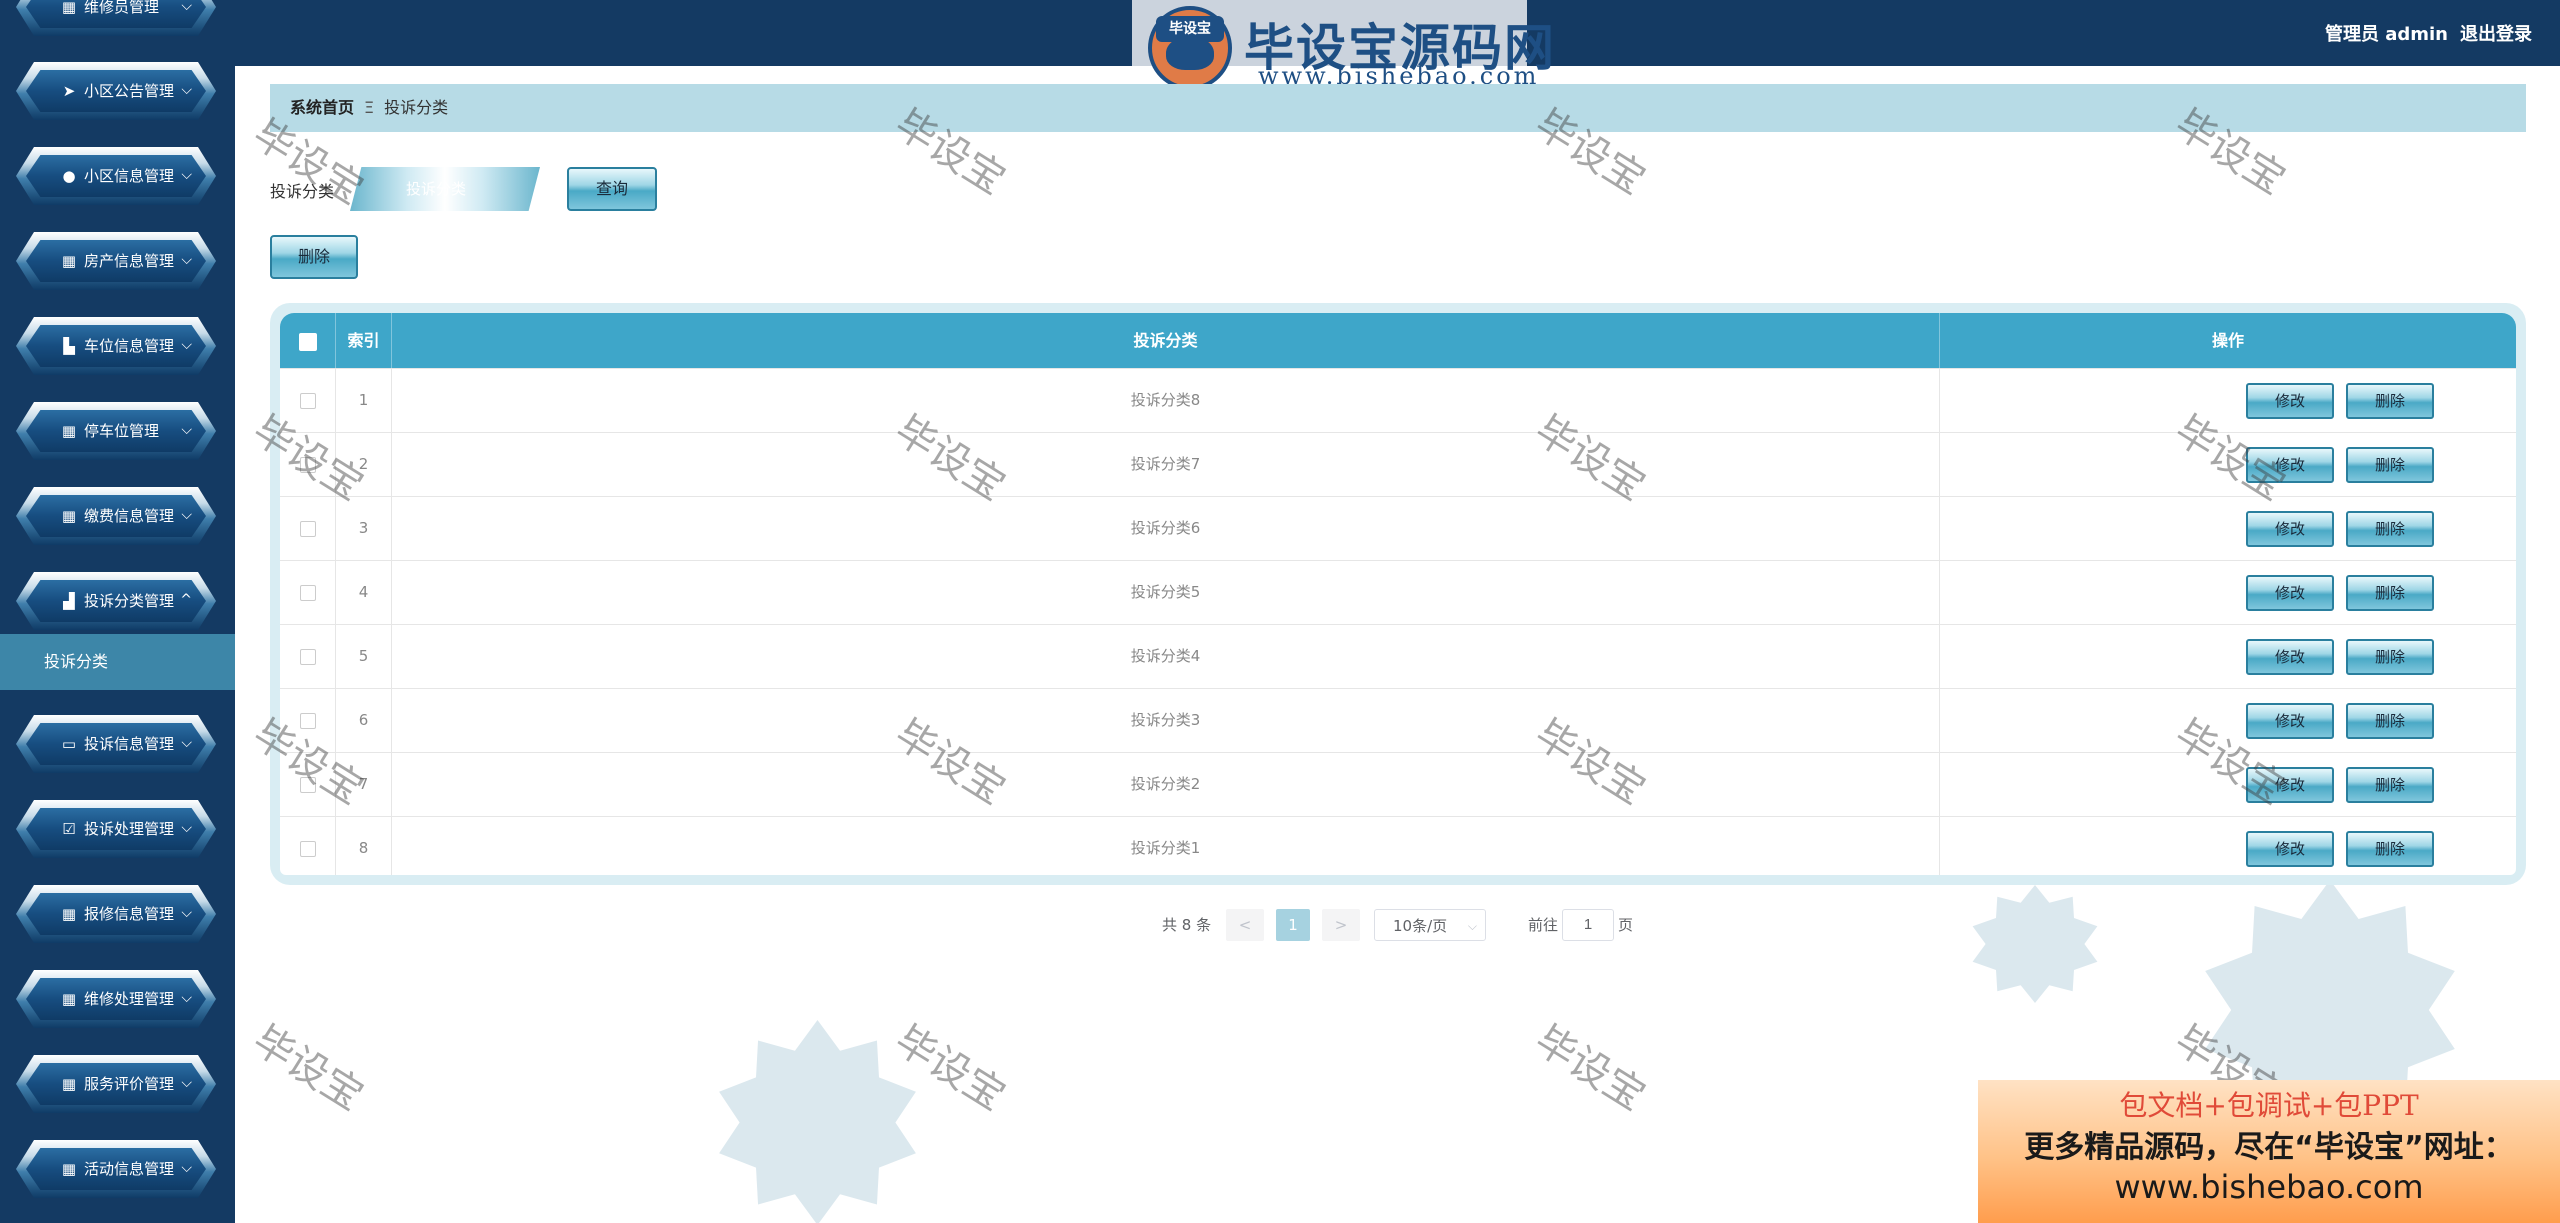  Describe the element at coordinates (129, 601) in the screenshot. I see `sidebar-item-label: 投诉分类管理` at that location.